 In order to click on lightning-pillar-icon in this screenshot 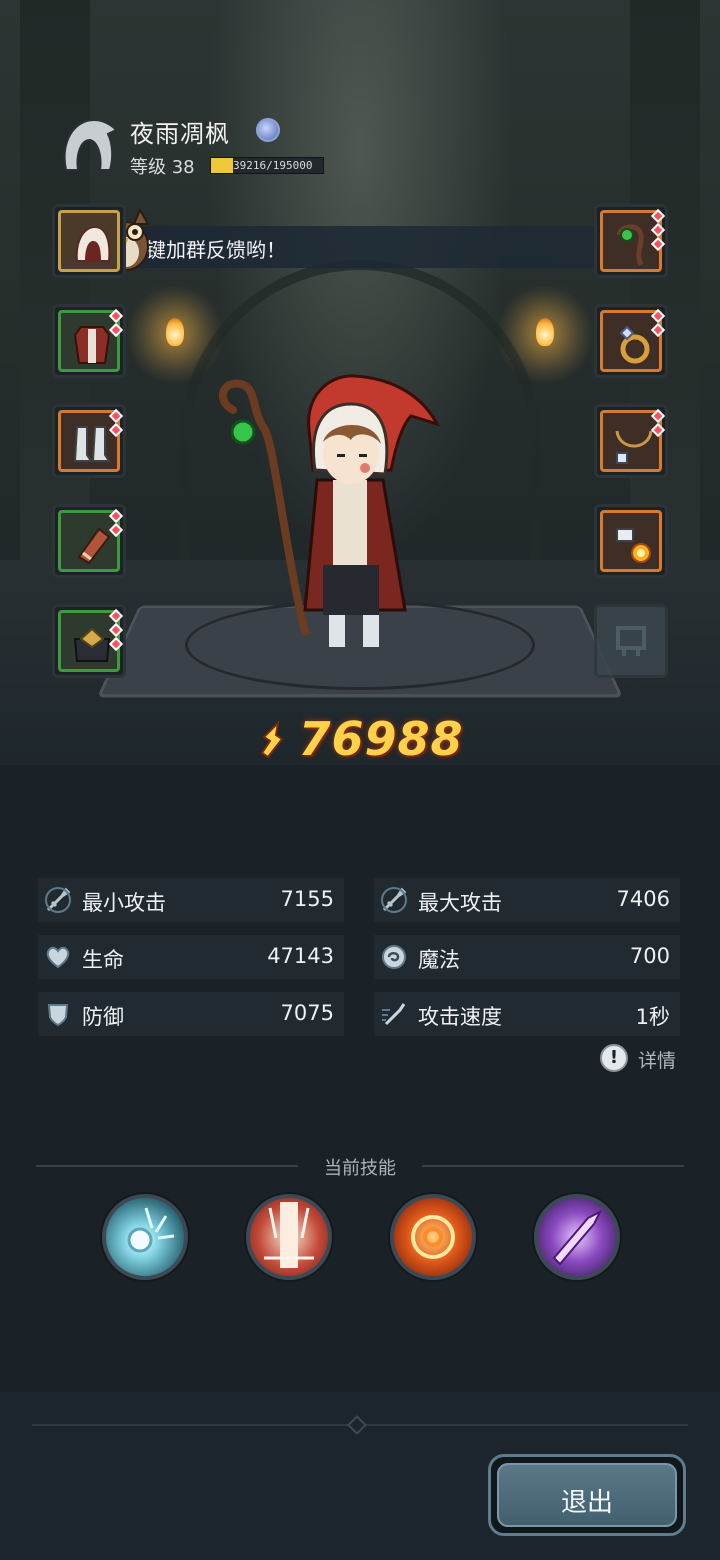, I will do `click(289, 1235)`.